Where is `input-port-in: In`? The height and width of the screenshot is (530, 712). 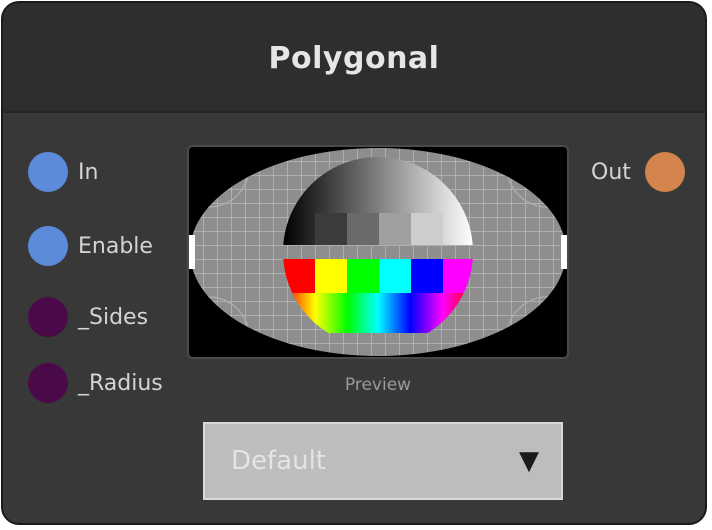
input-port-in: In is located at coordinates (63, 172).